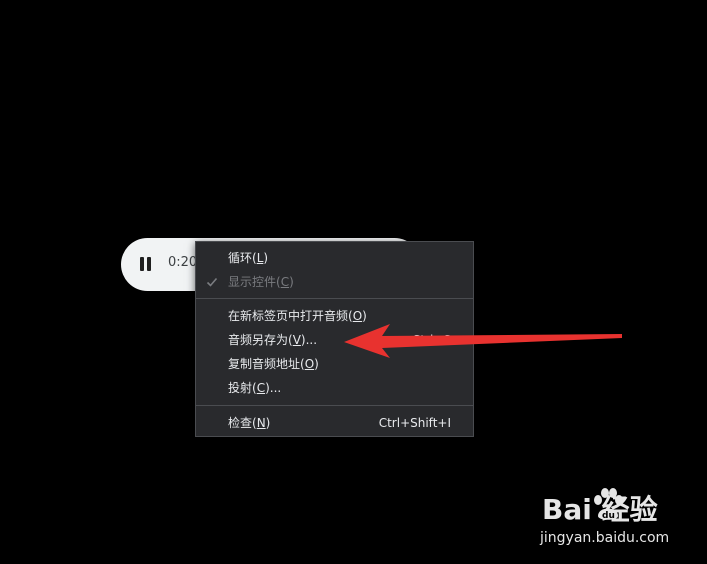  What do you see at coordinates (605, 538) in the screenshot?
I see `watermark-url: jingyan.baidu.com` at bounding box center [605, 538].